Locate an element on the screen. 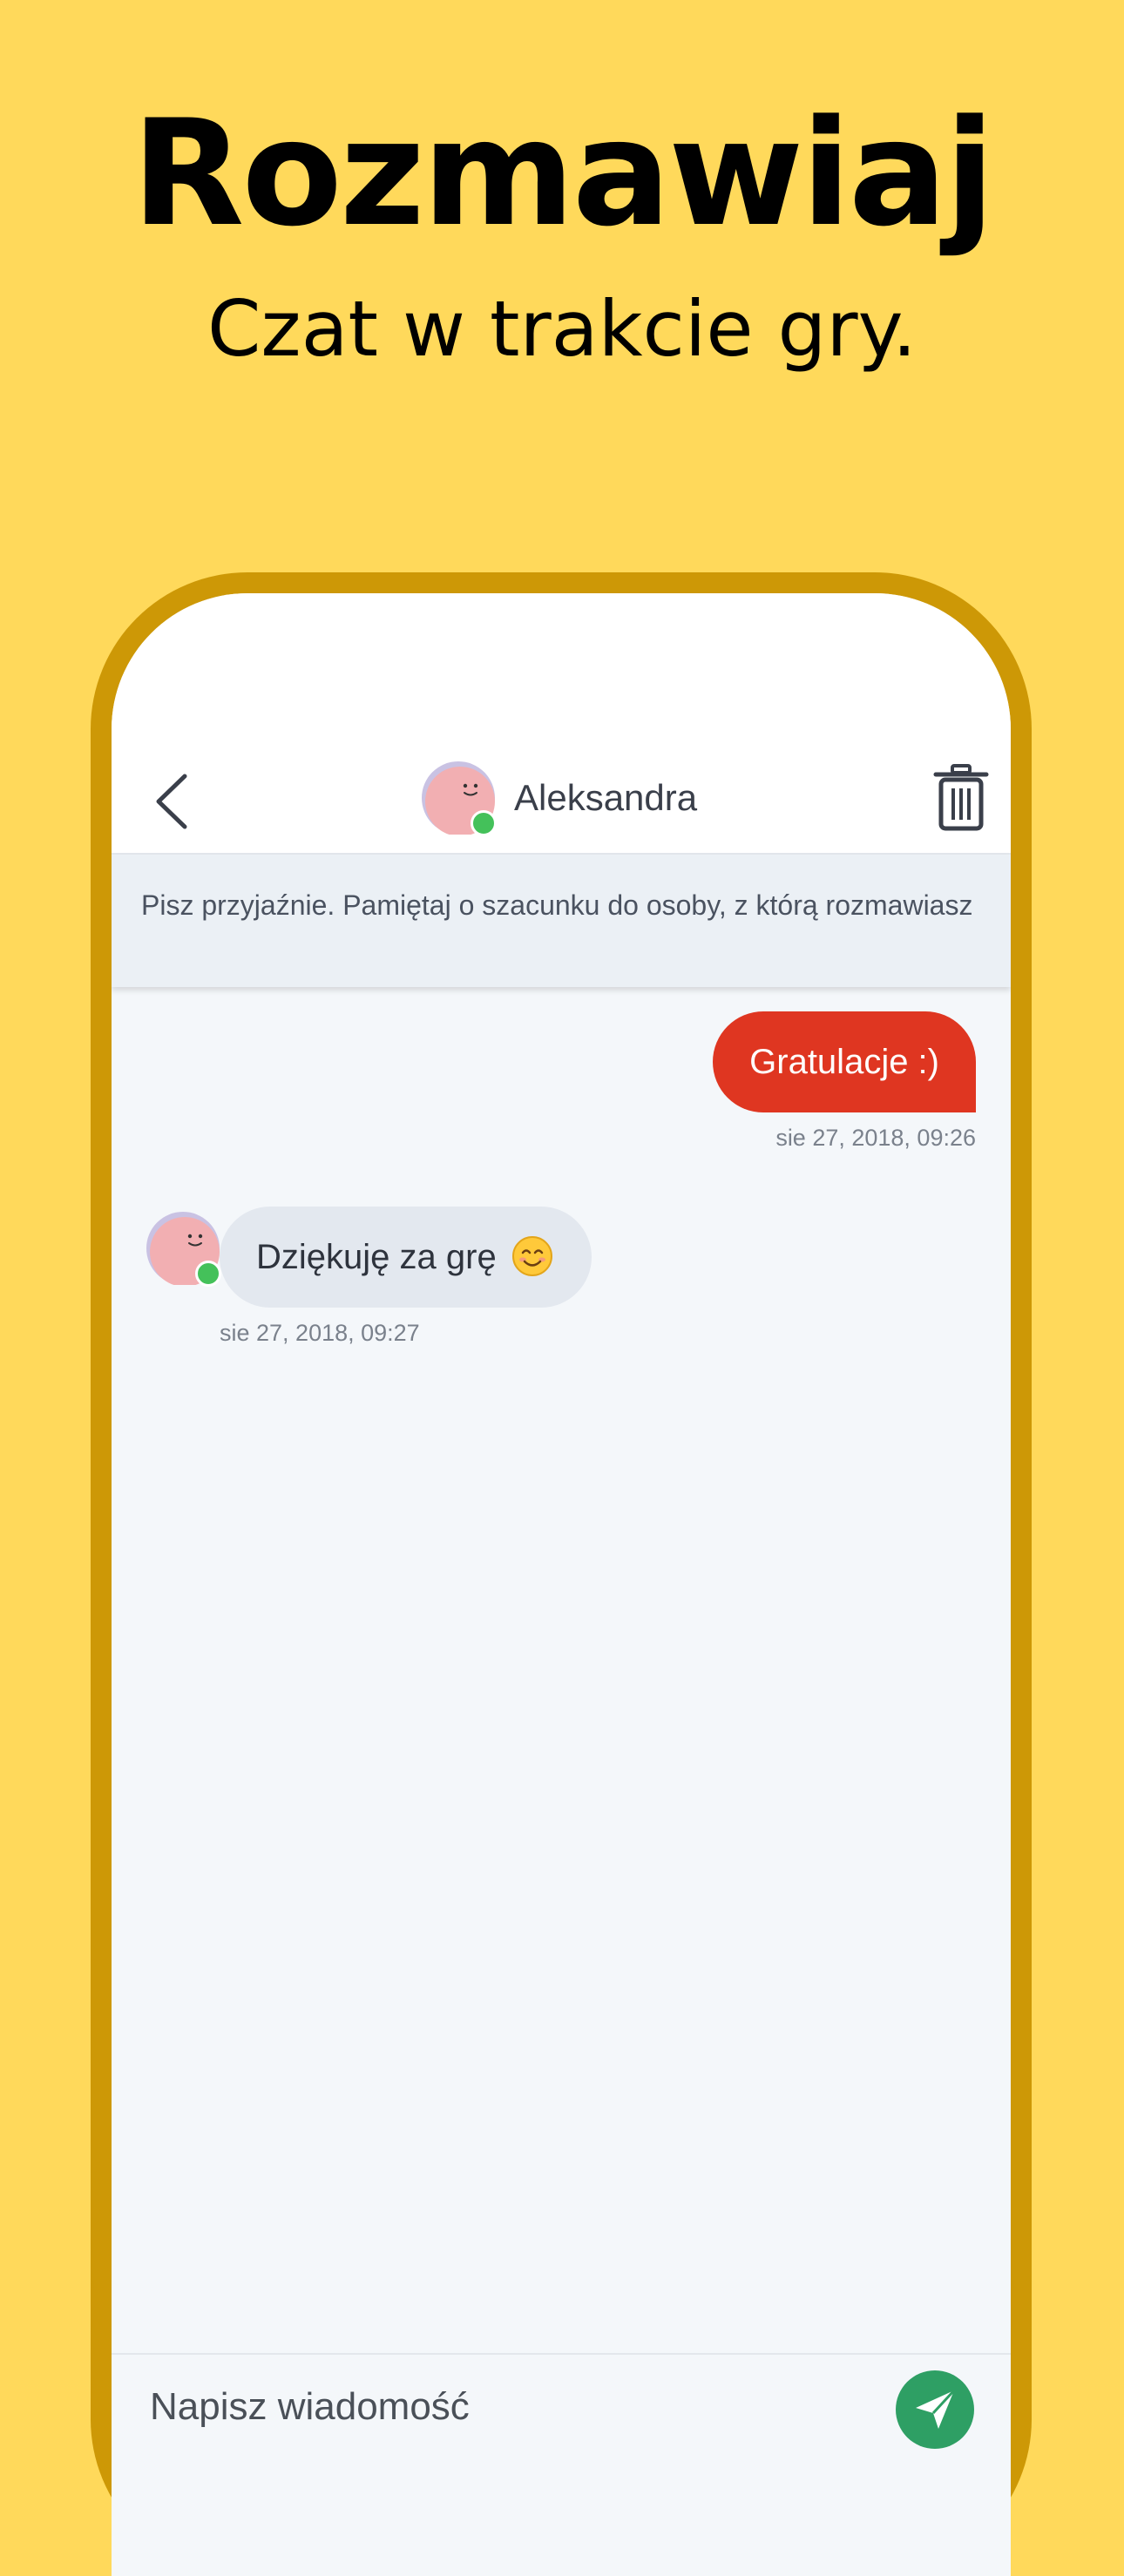 The height and width of the screenshot is (2576, 1124). promo-subtitle: Czat w trakcie gry. is located at coordinates (562, 329).